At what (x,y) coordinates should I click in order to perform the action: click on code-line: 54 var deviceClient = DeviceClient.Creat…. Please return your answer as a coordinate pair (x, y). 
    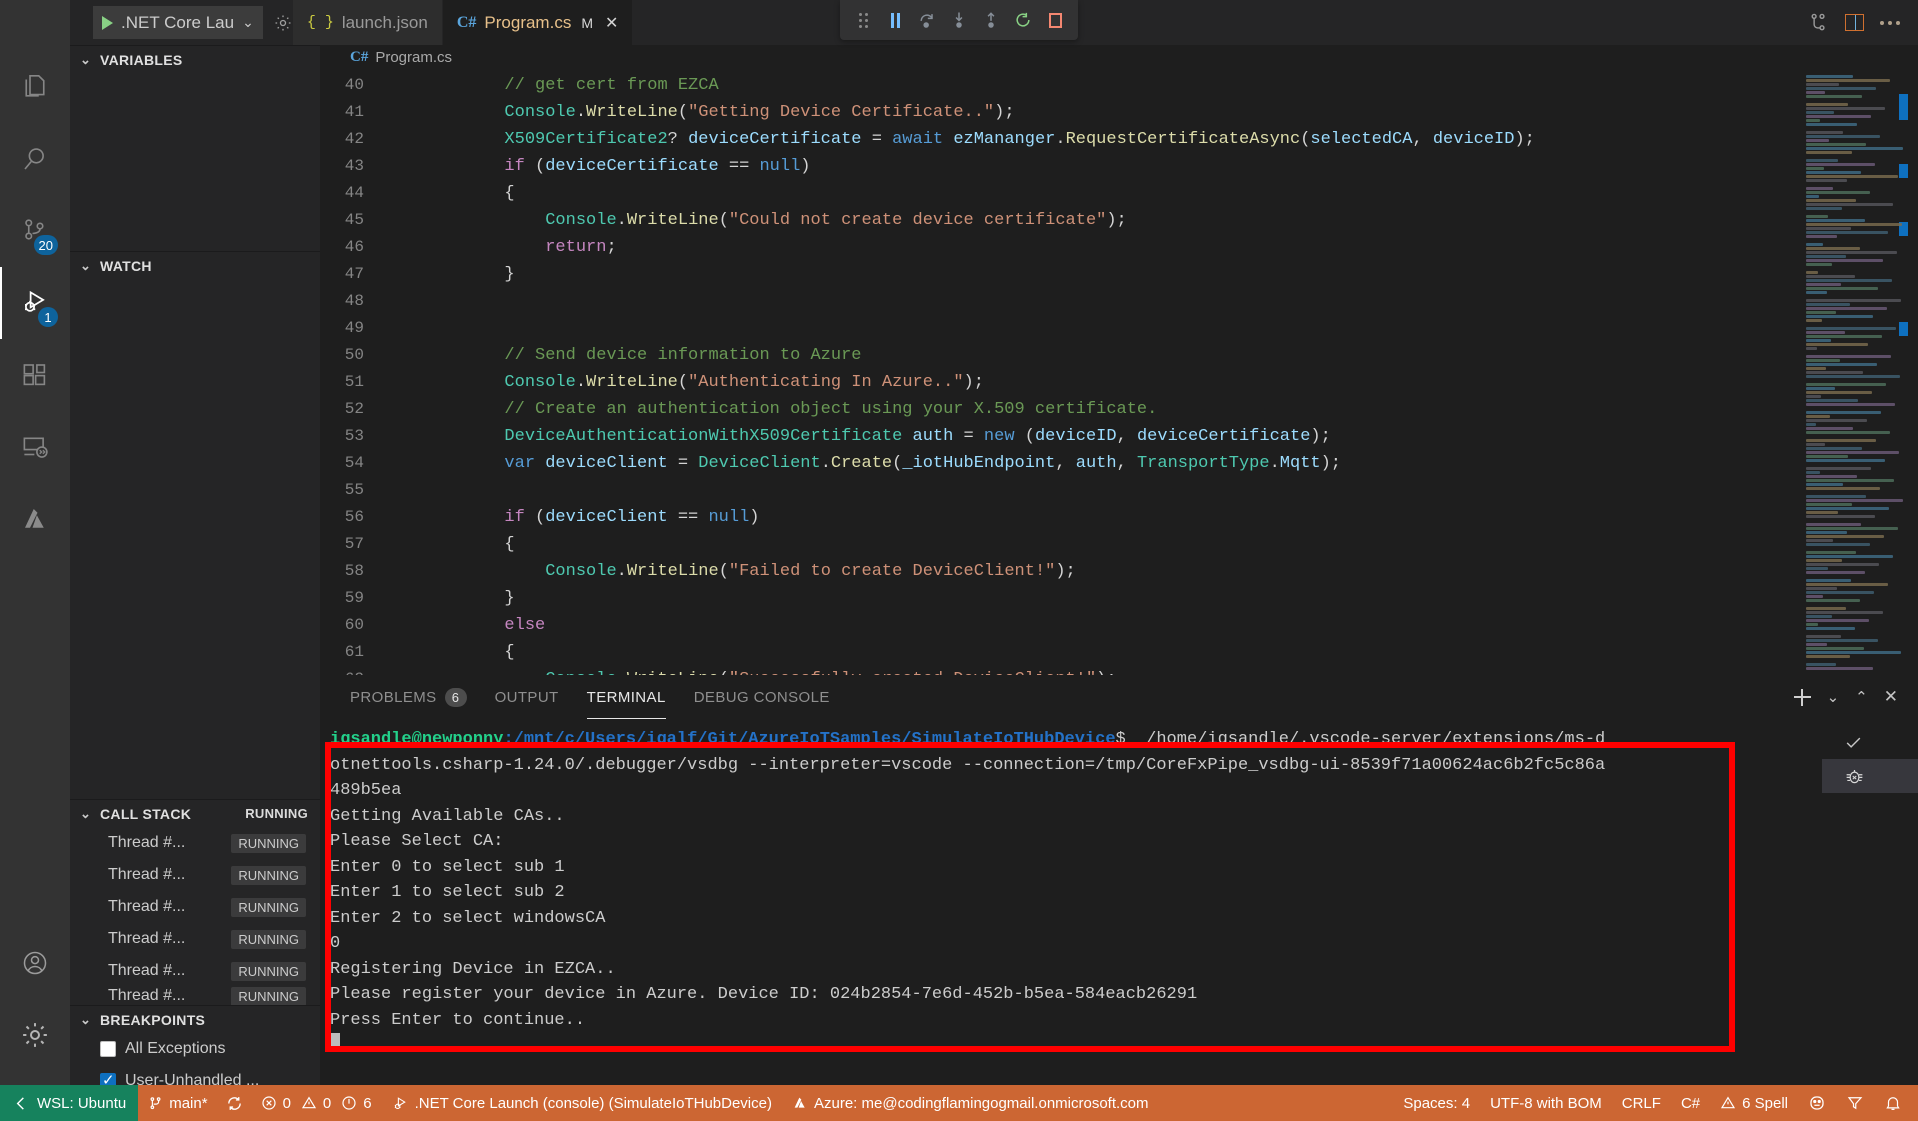
    Looking at the image, I should click on (1060, 463).